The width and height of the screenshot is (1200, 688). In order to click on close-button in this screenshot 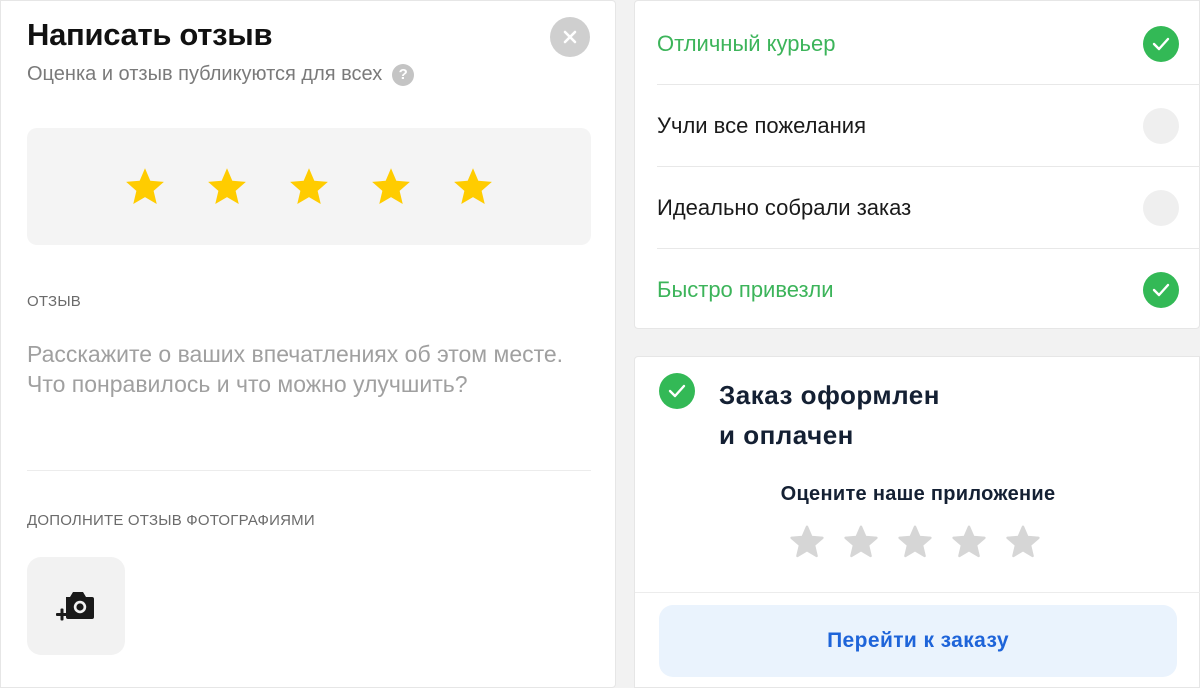, I will do `click(570, 37)`.